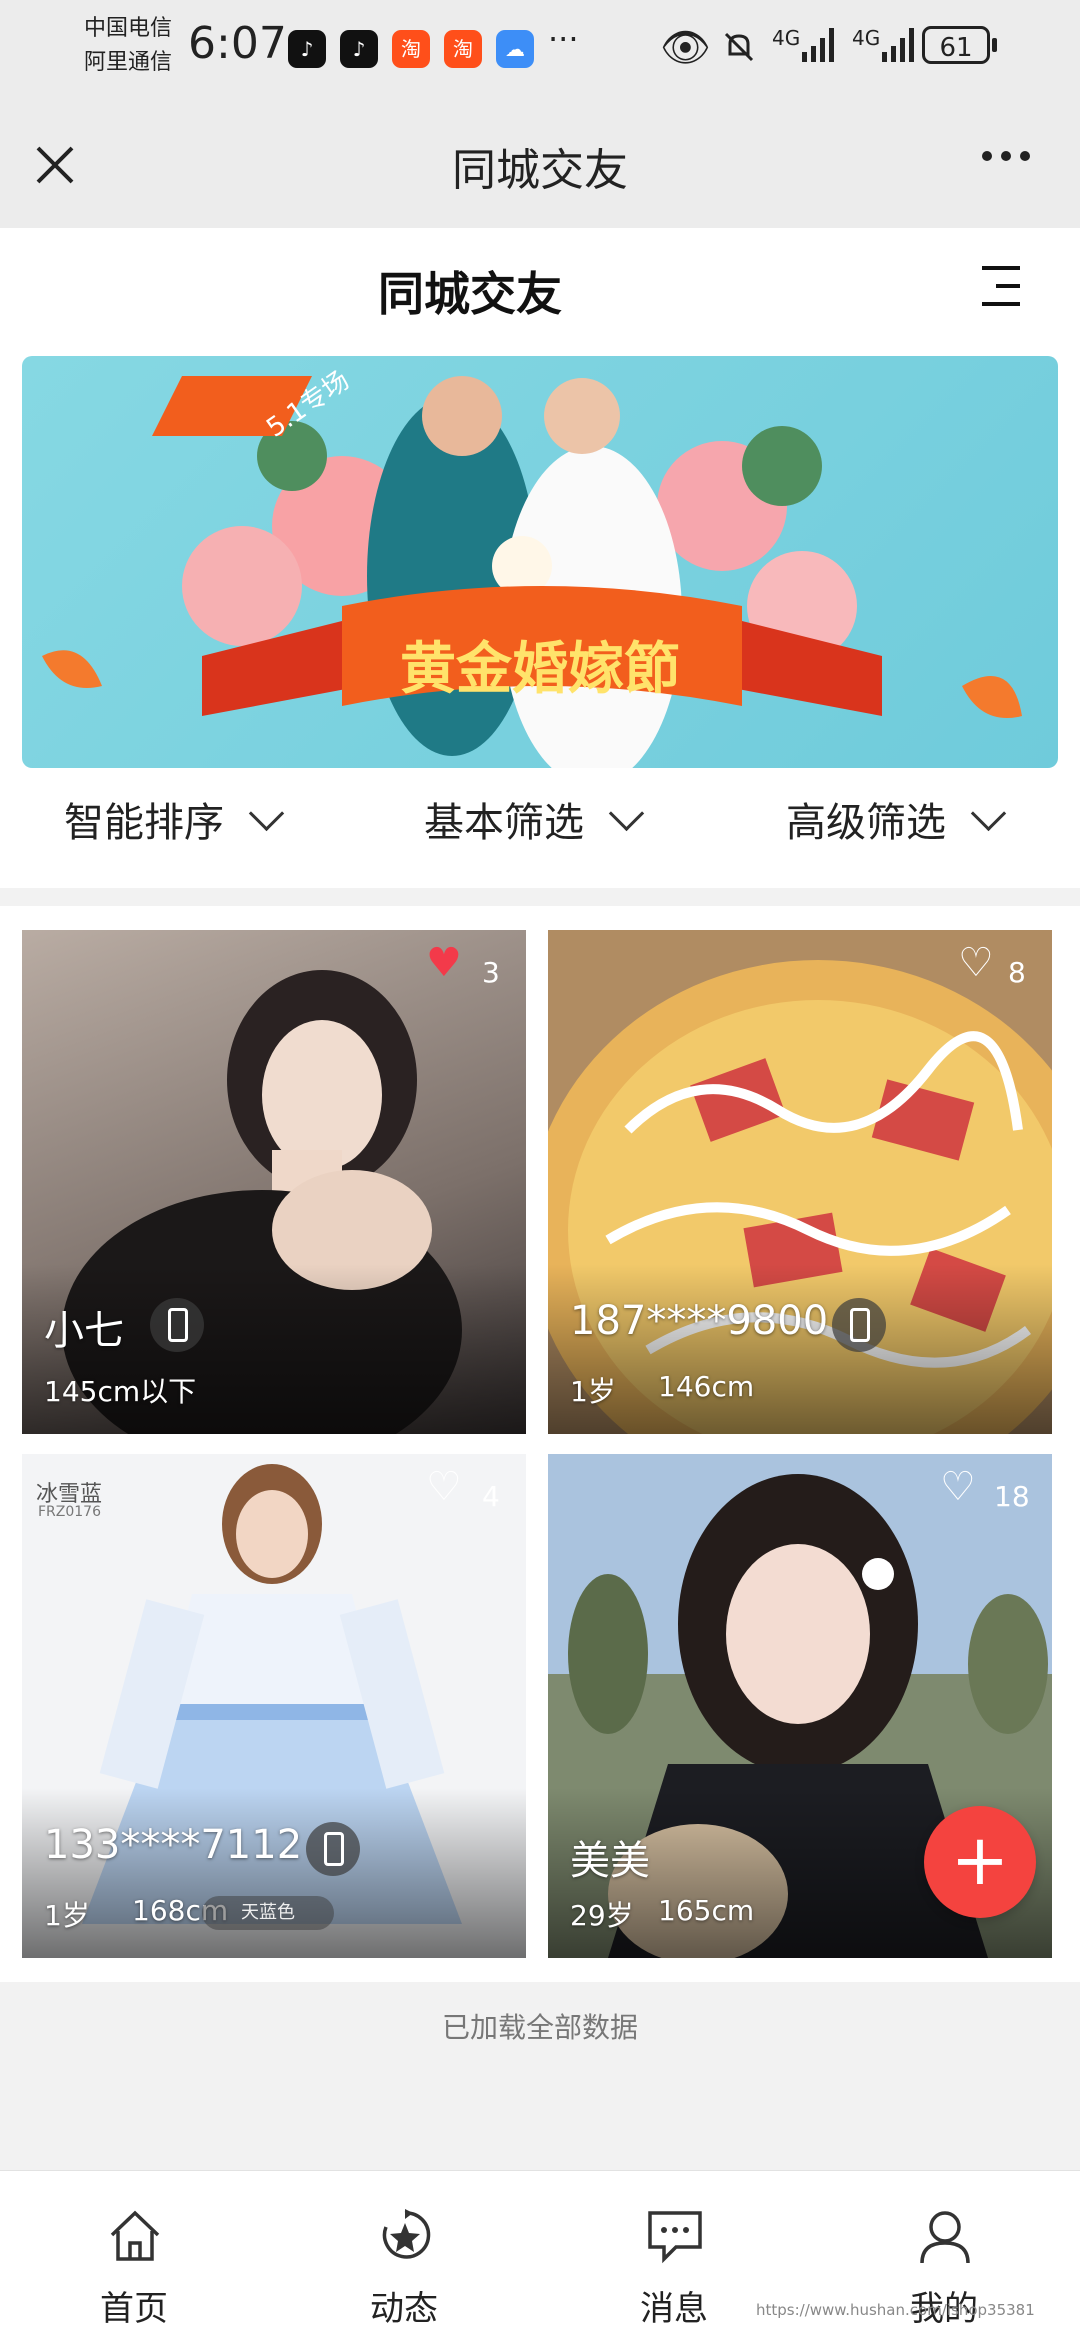 The width and height of the screenshot is (1080, 2341). What do you see at coordinates (699, 1321) in the screenshot?
I see `profile-name: 187****9800` at bounding box center [699, 1321].